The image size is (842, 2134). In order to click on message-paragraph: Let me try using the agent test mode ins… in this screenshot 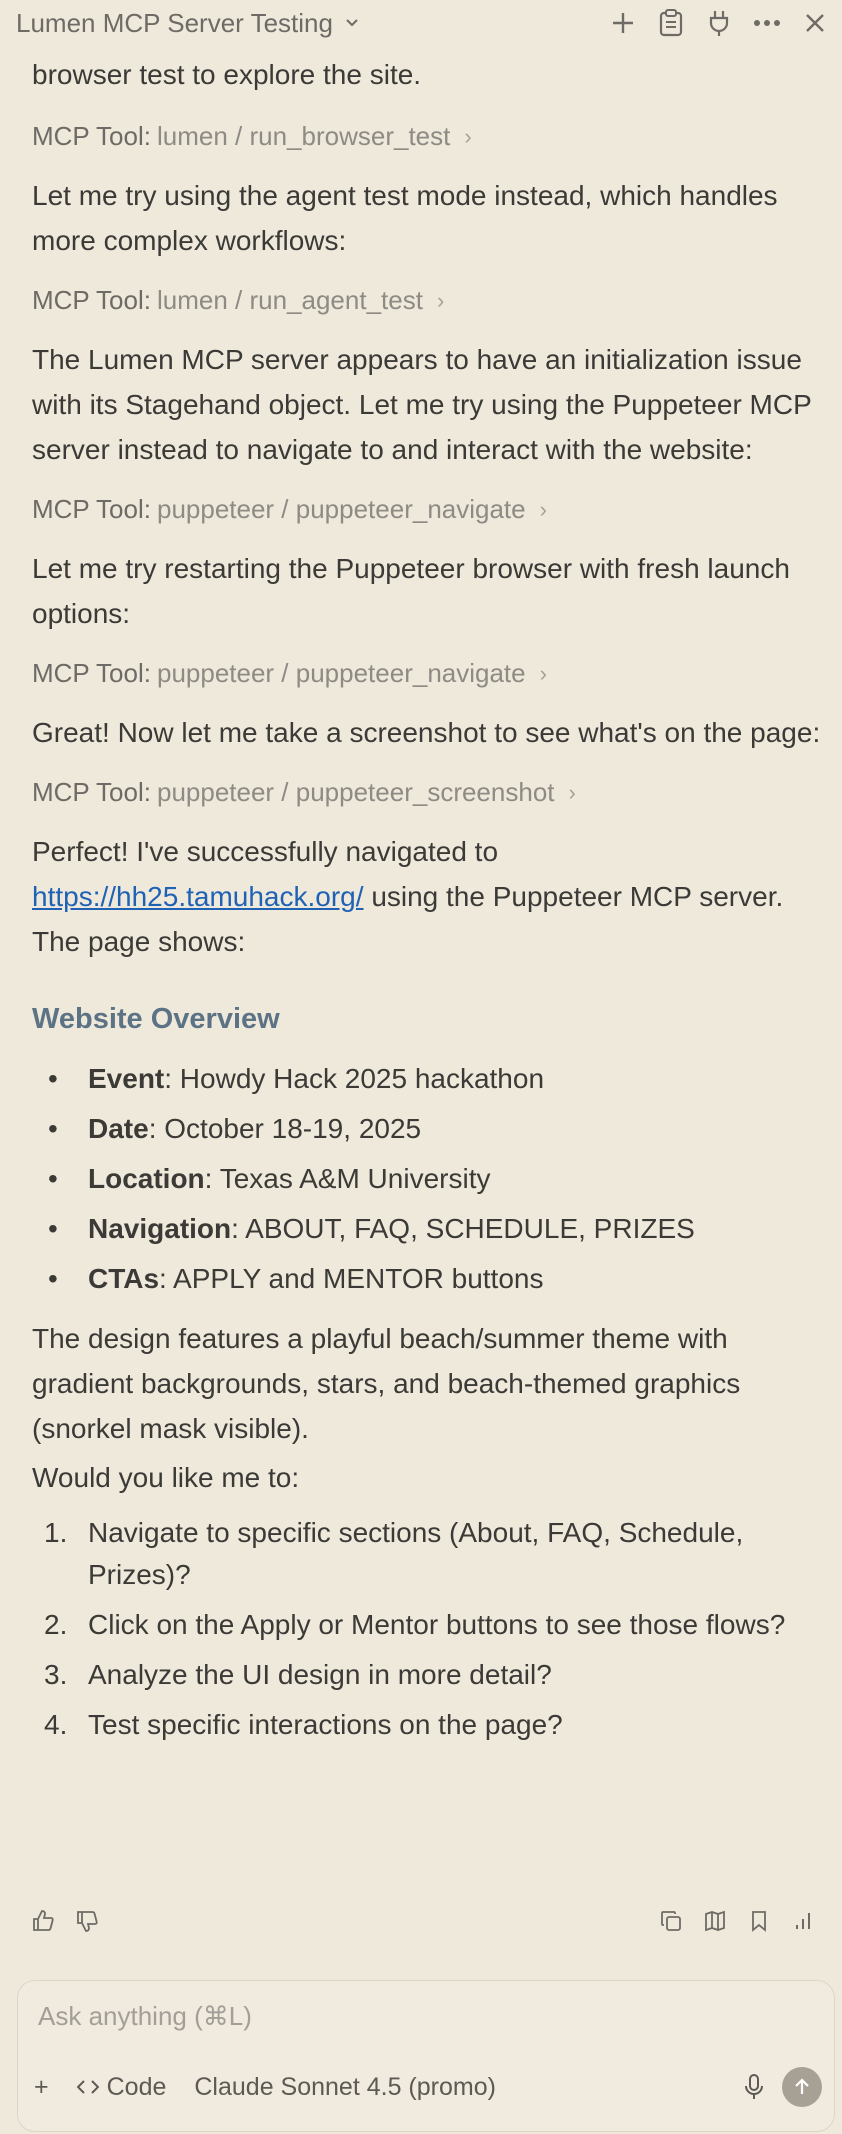, I will do `click(405, 218)`.